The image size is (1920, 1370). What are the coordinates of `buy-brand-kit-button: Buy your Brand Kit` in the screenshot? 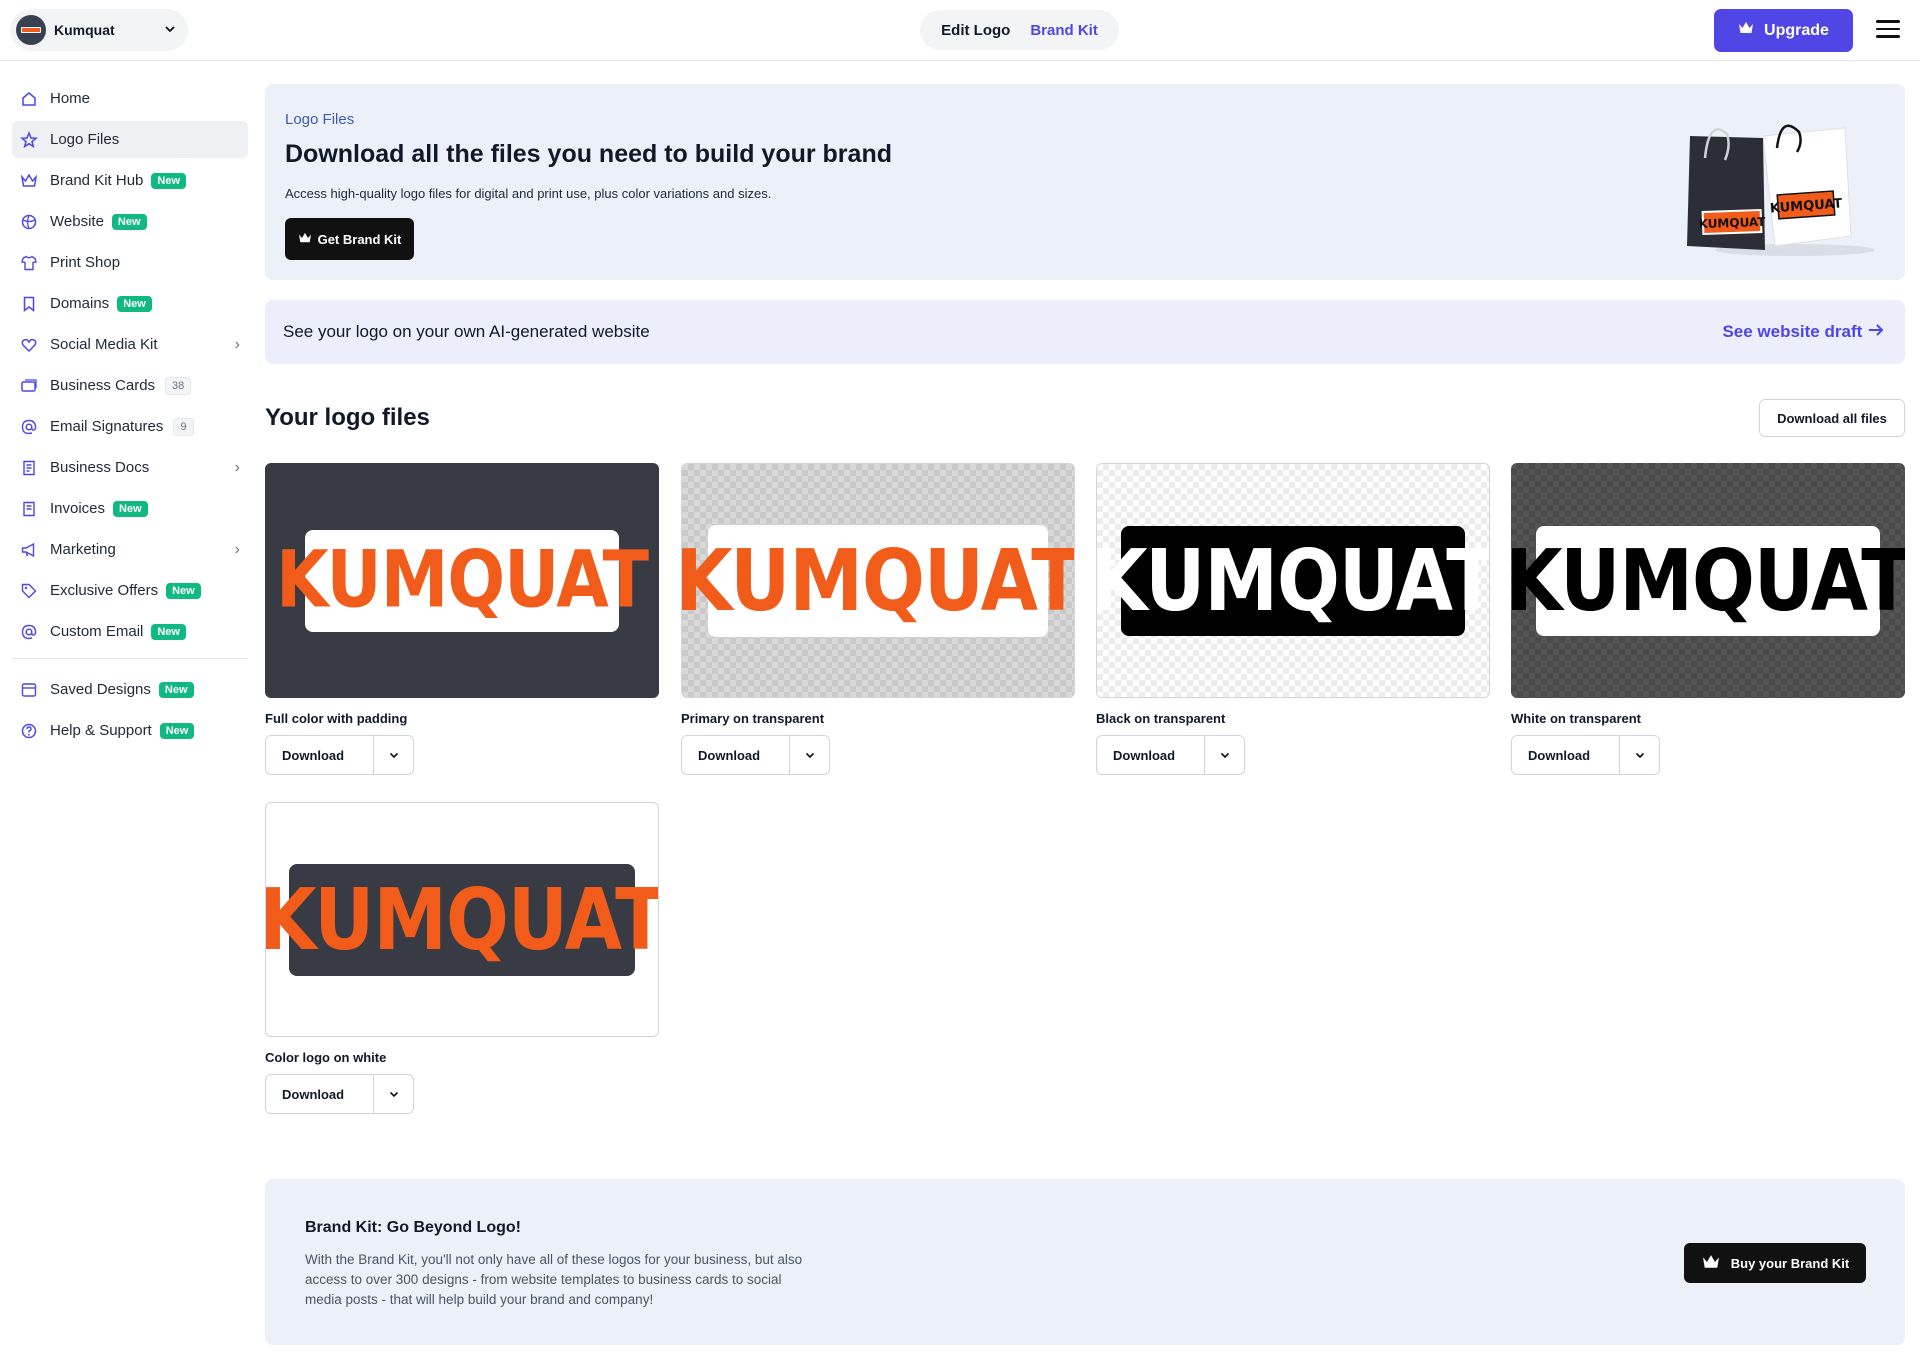 It's located at (1775, 1263).